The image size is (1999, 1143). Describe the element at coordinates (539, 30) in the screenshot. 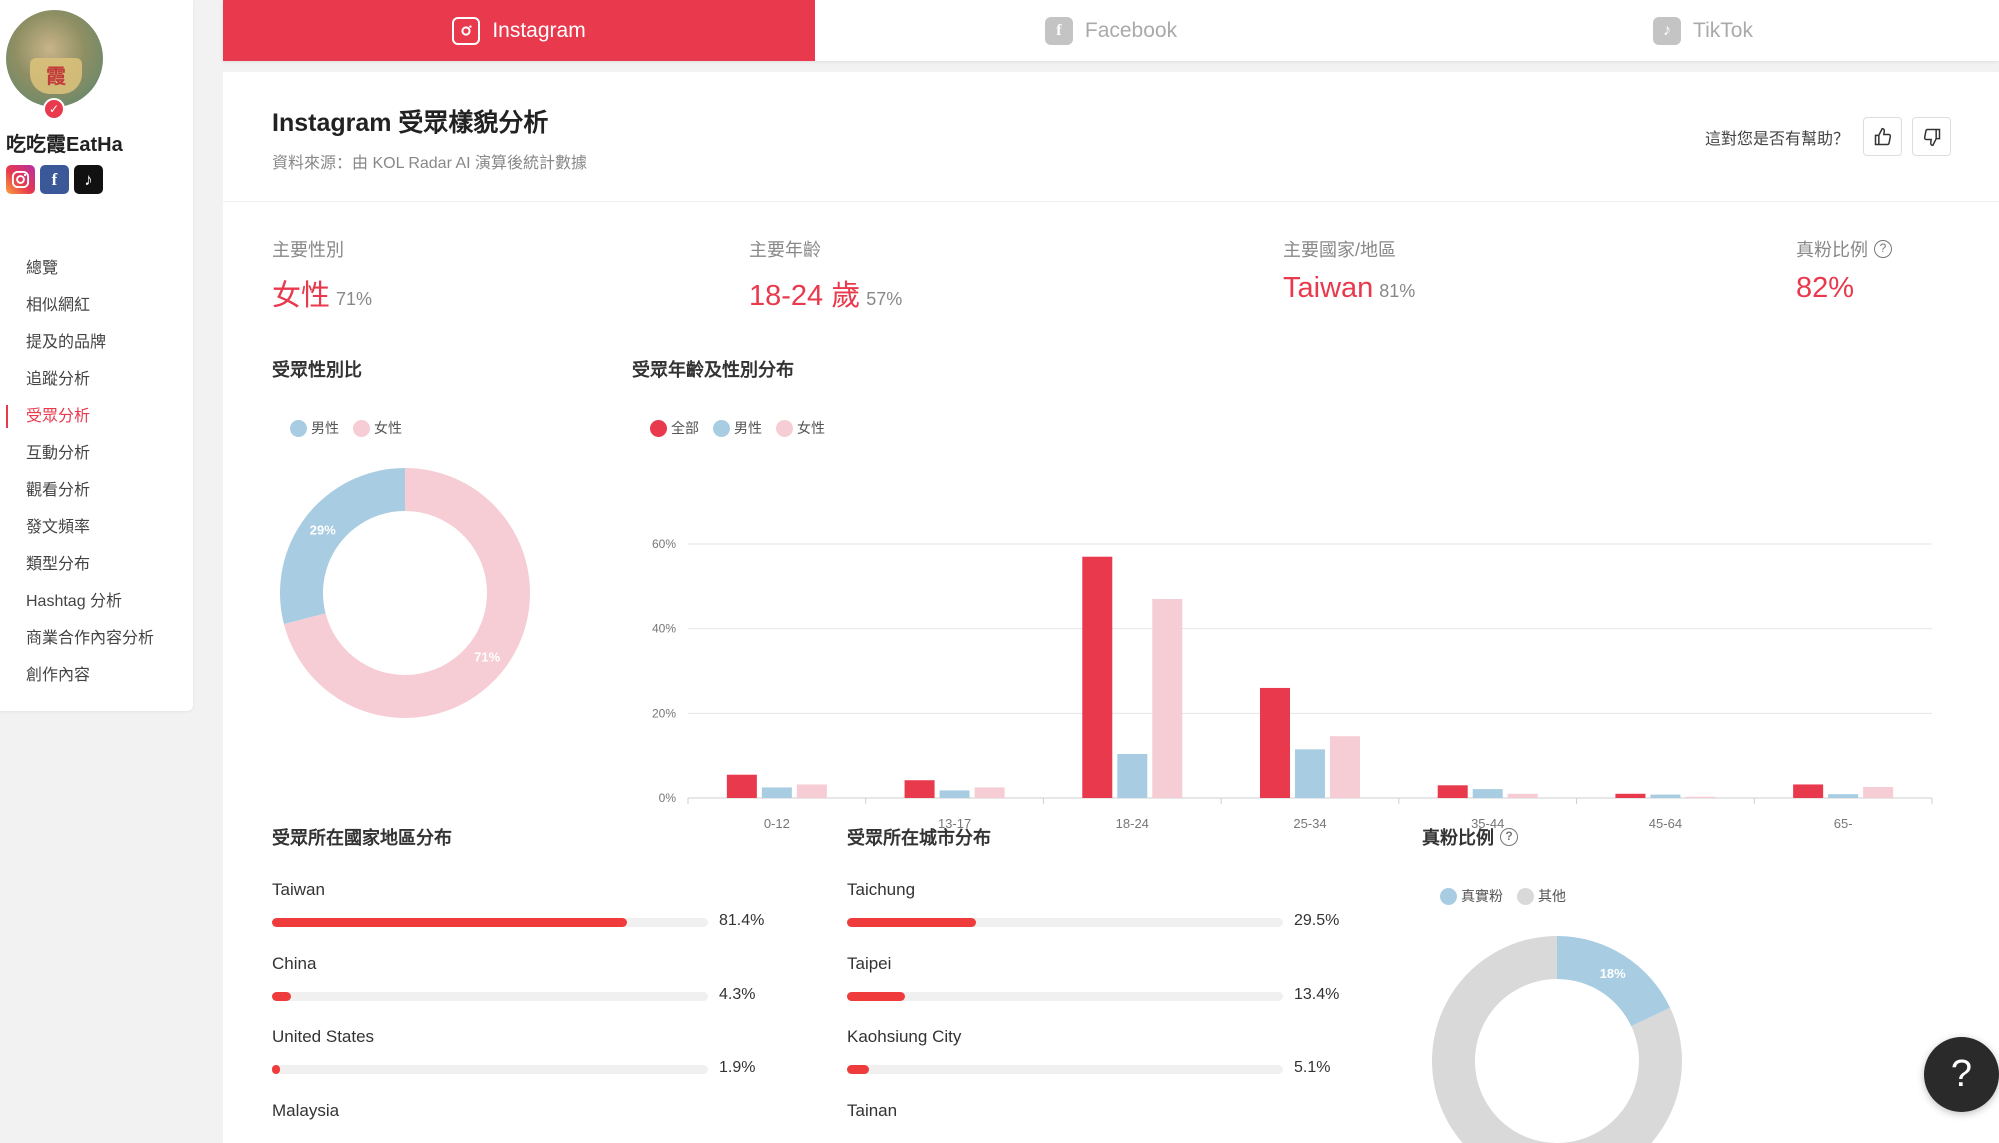

I see `tab-label: Instagram` at that location.